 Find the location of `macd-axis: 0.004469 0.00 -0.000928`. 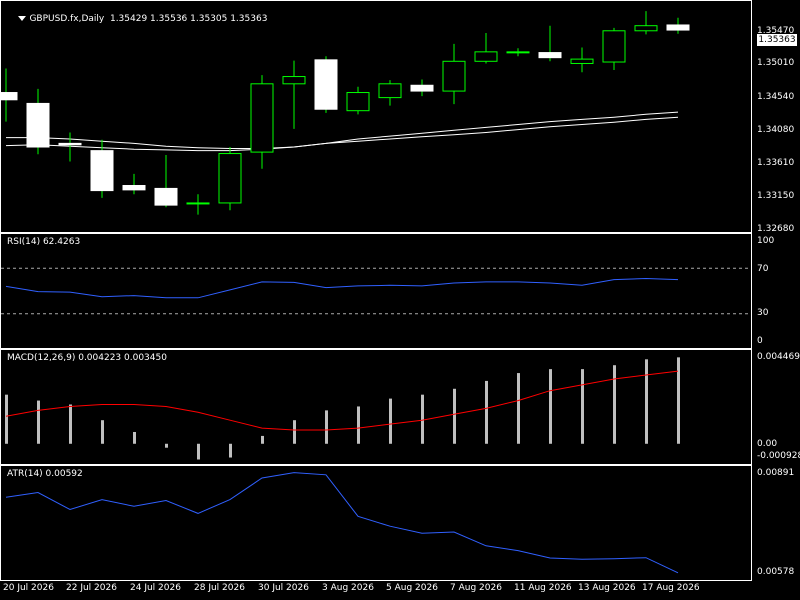

macd-axis: 0.004469 0.00 -0.000928 is located at coordinates (776, 407).